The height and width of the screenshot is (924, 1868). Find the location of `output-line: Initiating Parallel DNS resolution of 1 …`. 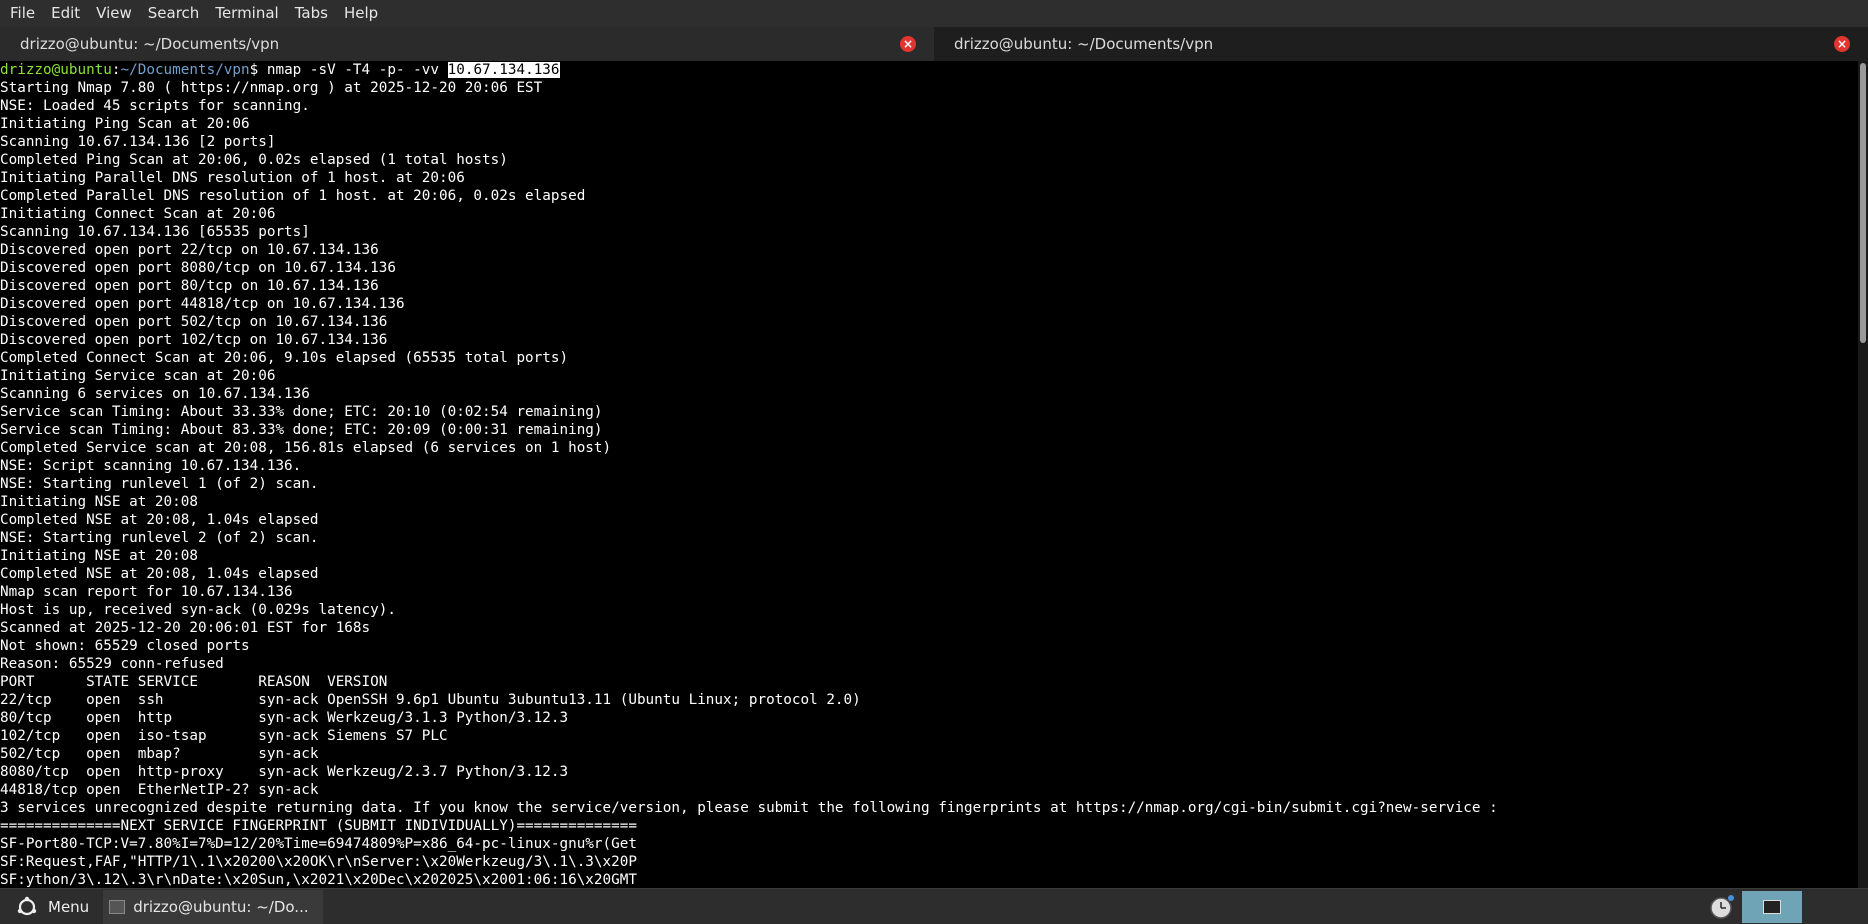

output-line: Initiating Parallel DNS resolution of 1 … is located at coordinates (232, 178).